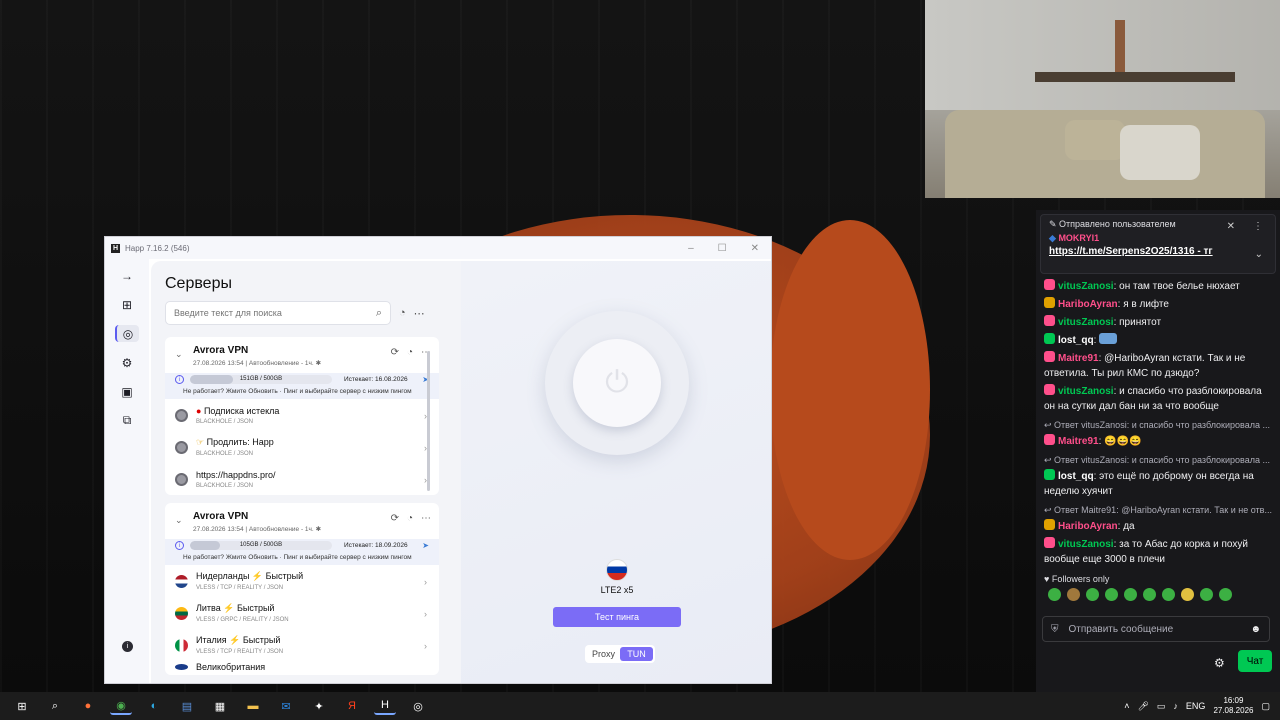 This screenshot has height=720, width=1280. I want to click on happ-icon: H, so click(385, 706).